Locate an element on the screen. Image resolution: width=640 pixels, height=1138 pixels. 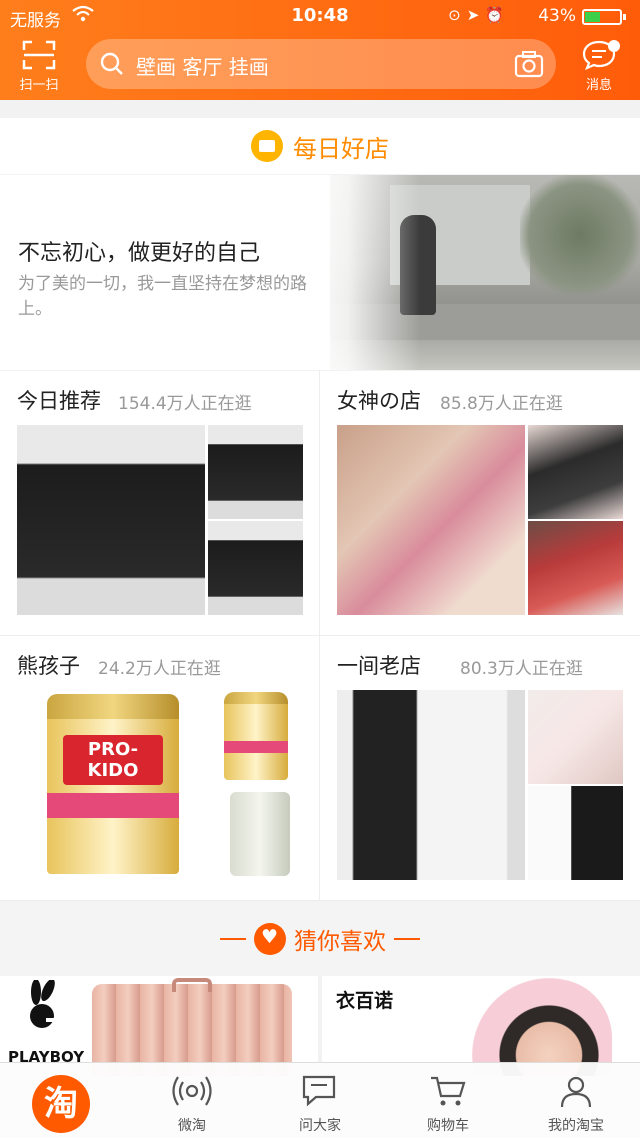
cart-icon is located at coordinates (448, 1091).